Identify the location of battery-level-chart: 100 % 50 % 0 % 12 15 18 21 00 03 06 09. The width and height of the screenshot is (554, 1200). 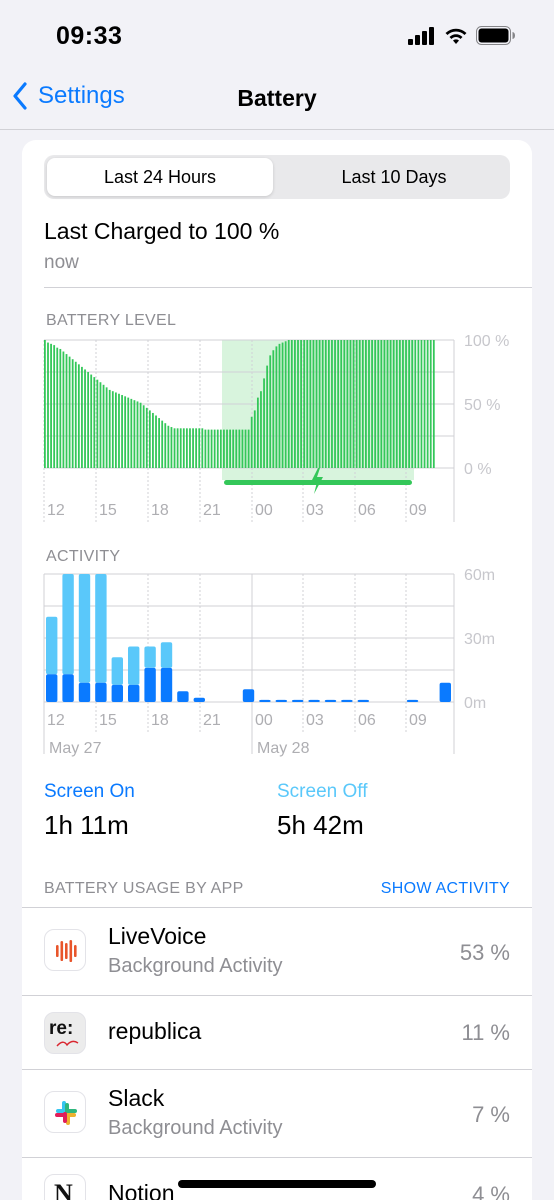
(276, 427).